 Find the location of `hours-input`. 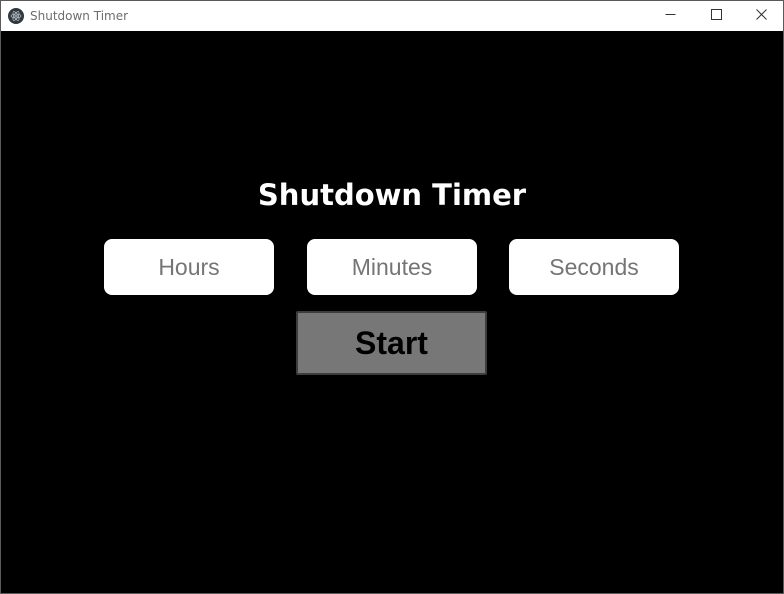

hours-input is located at coordinates (189, 267).